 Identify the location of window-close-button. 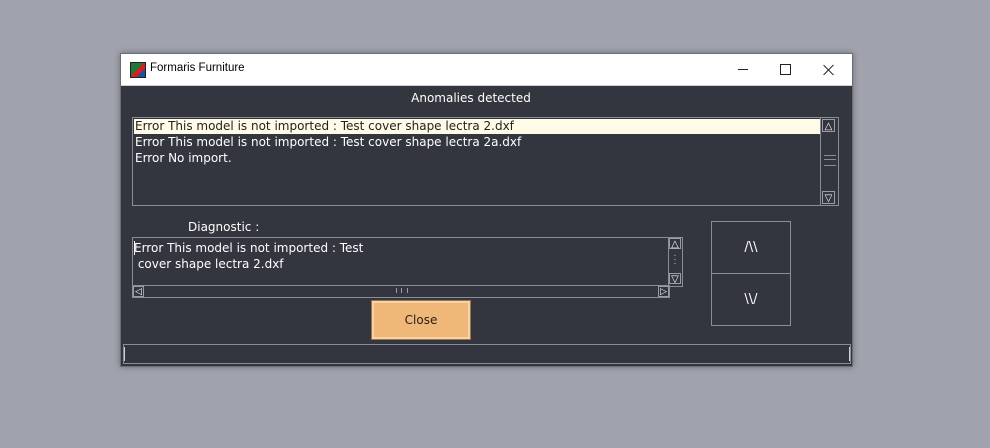
(829, 69).